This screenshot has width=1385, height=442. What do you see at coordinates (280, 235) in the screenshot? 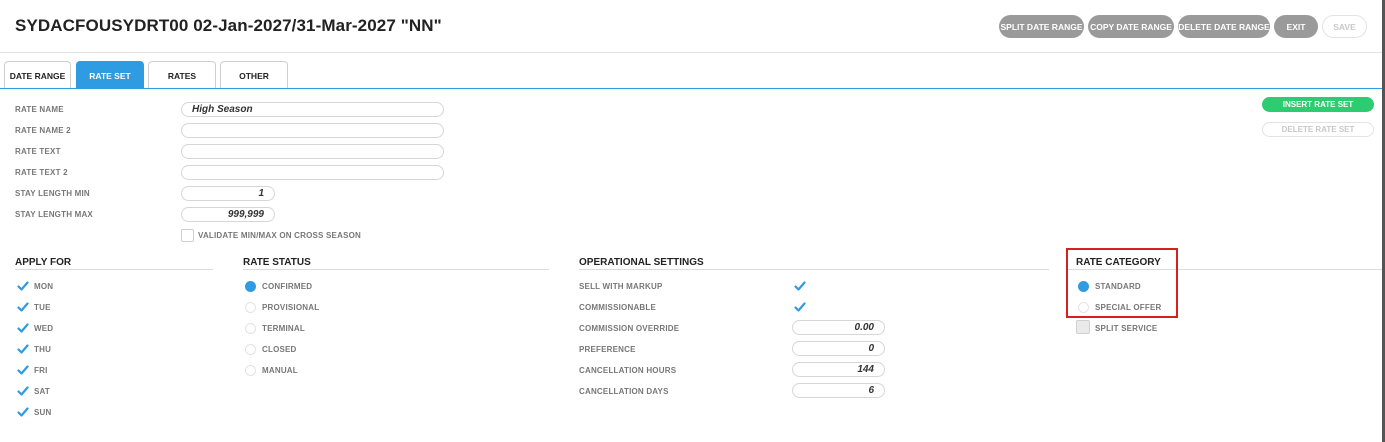
I see `validate-min-max-label: VALIDATE MIN/MAX ON CROSS SEASON` at bounding box center [280, 235].